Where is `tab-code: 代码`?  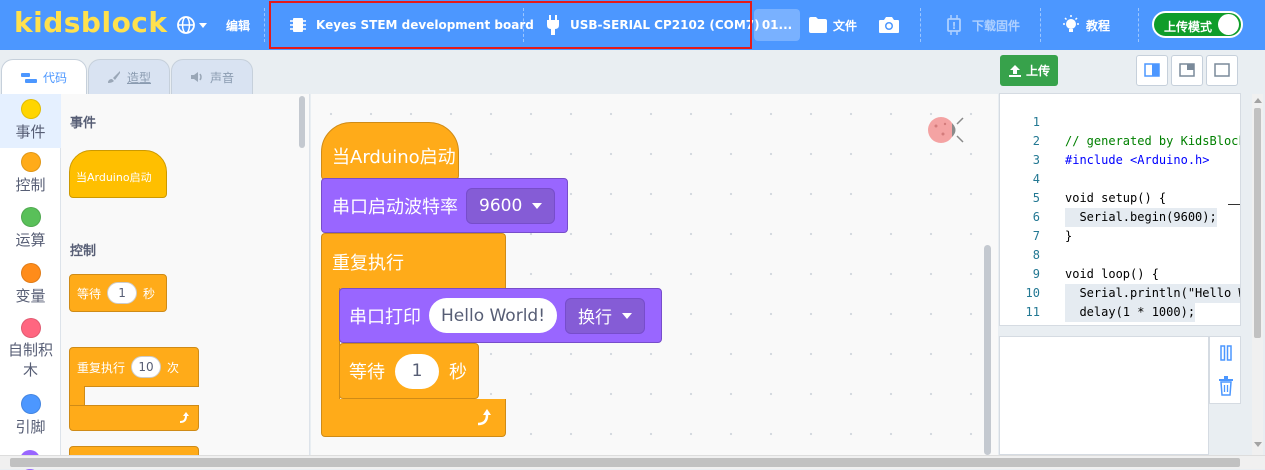 tab-code: 代码 is located at coordinates (44, 77).